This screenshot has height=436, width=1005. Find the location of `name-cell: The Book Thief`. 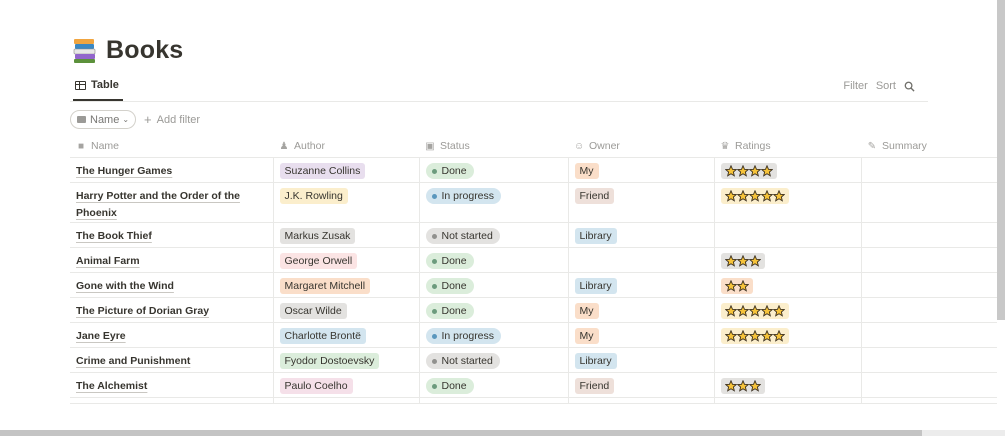

name-cell: The Book Thief is located at coordinates (172, 235).